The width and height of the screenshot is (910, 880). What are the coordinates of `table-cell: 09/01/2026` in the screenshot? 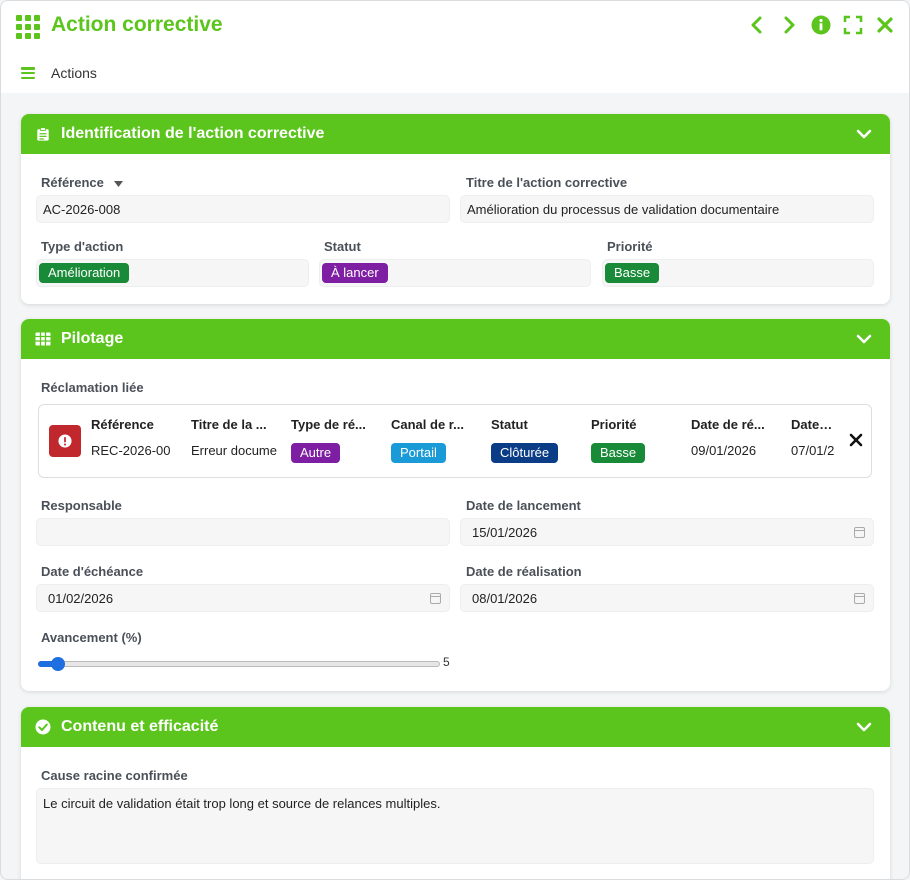 It's located at (724, 450).